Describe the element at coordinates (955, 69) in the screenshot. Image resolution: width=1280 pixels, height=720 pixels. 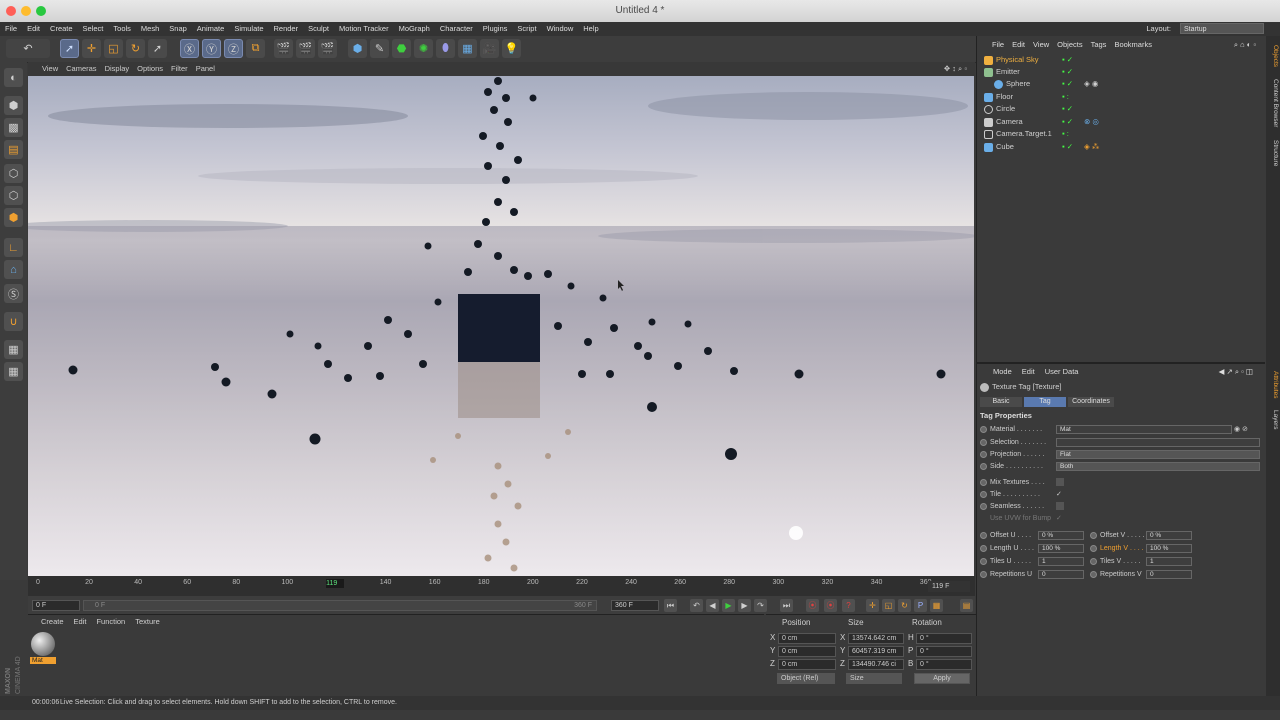
I see `viewport-nav-icons: ✥ ↕ ⌕ ▫` at that location.